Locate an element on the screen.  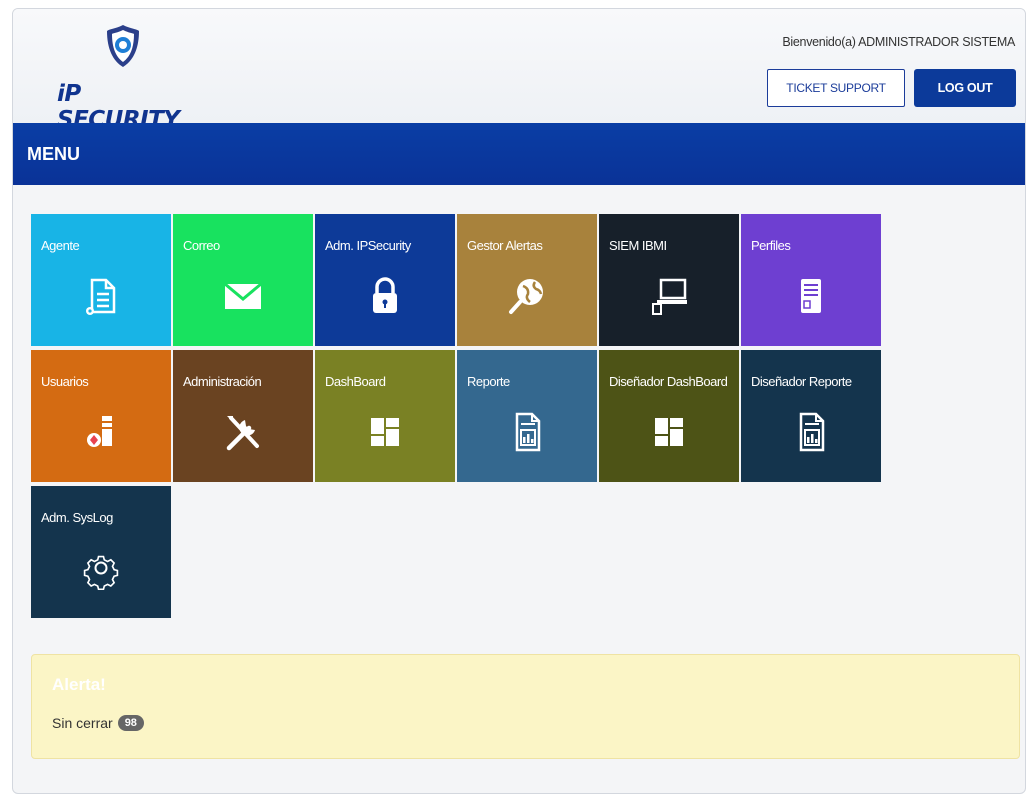
tools-icon is located at coordinates (243, 432).